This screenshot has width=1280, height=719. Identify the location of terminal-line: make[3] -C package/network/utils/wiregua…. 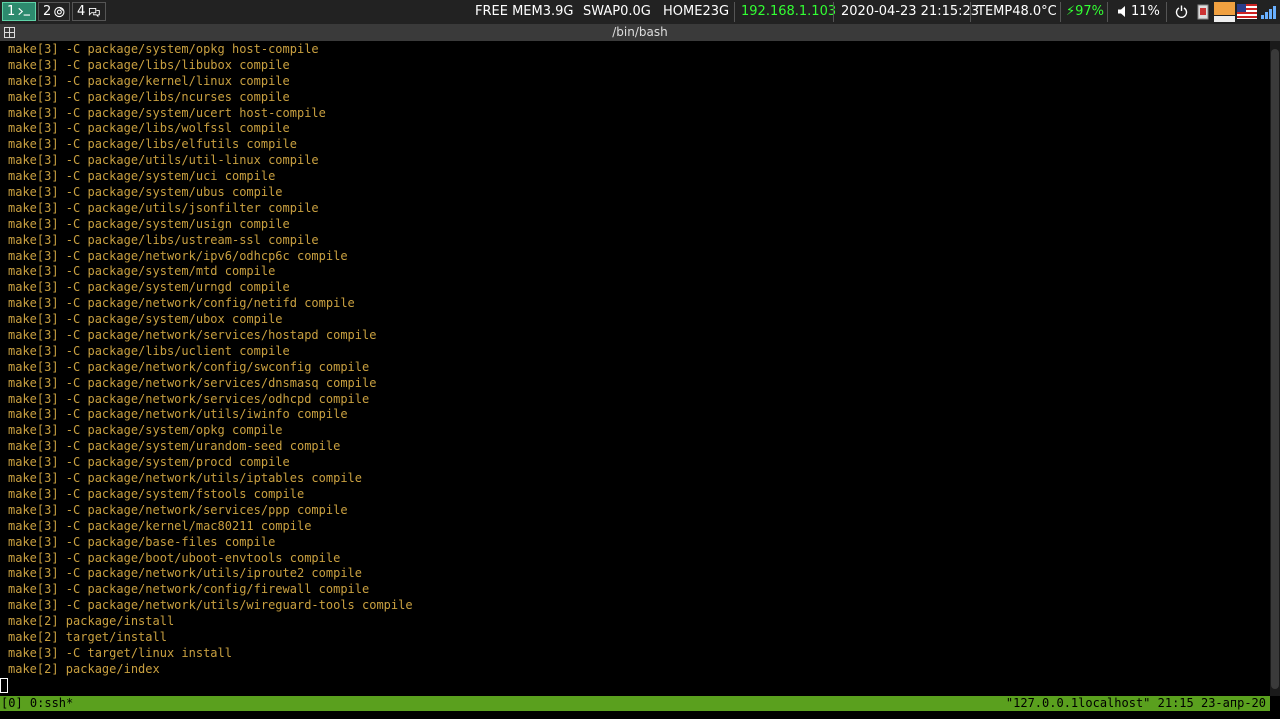
(210, 605).